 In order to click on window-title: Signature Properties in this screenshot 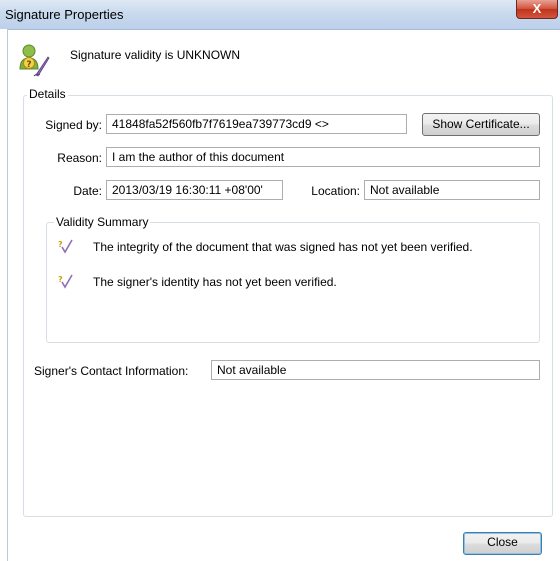, I will do `click(64, 14)`.